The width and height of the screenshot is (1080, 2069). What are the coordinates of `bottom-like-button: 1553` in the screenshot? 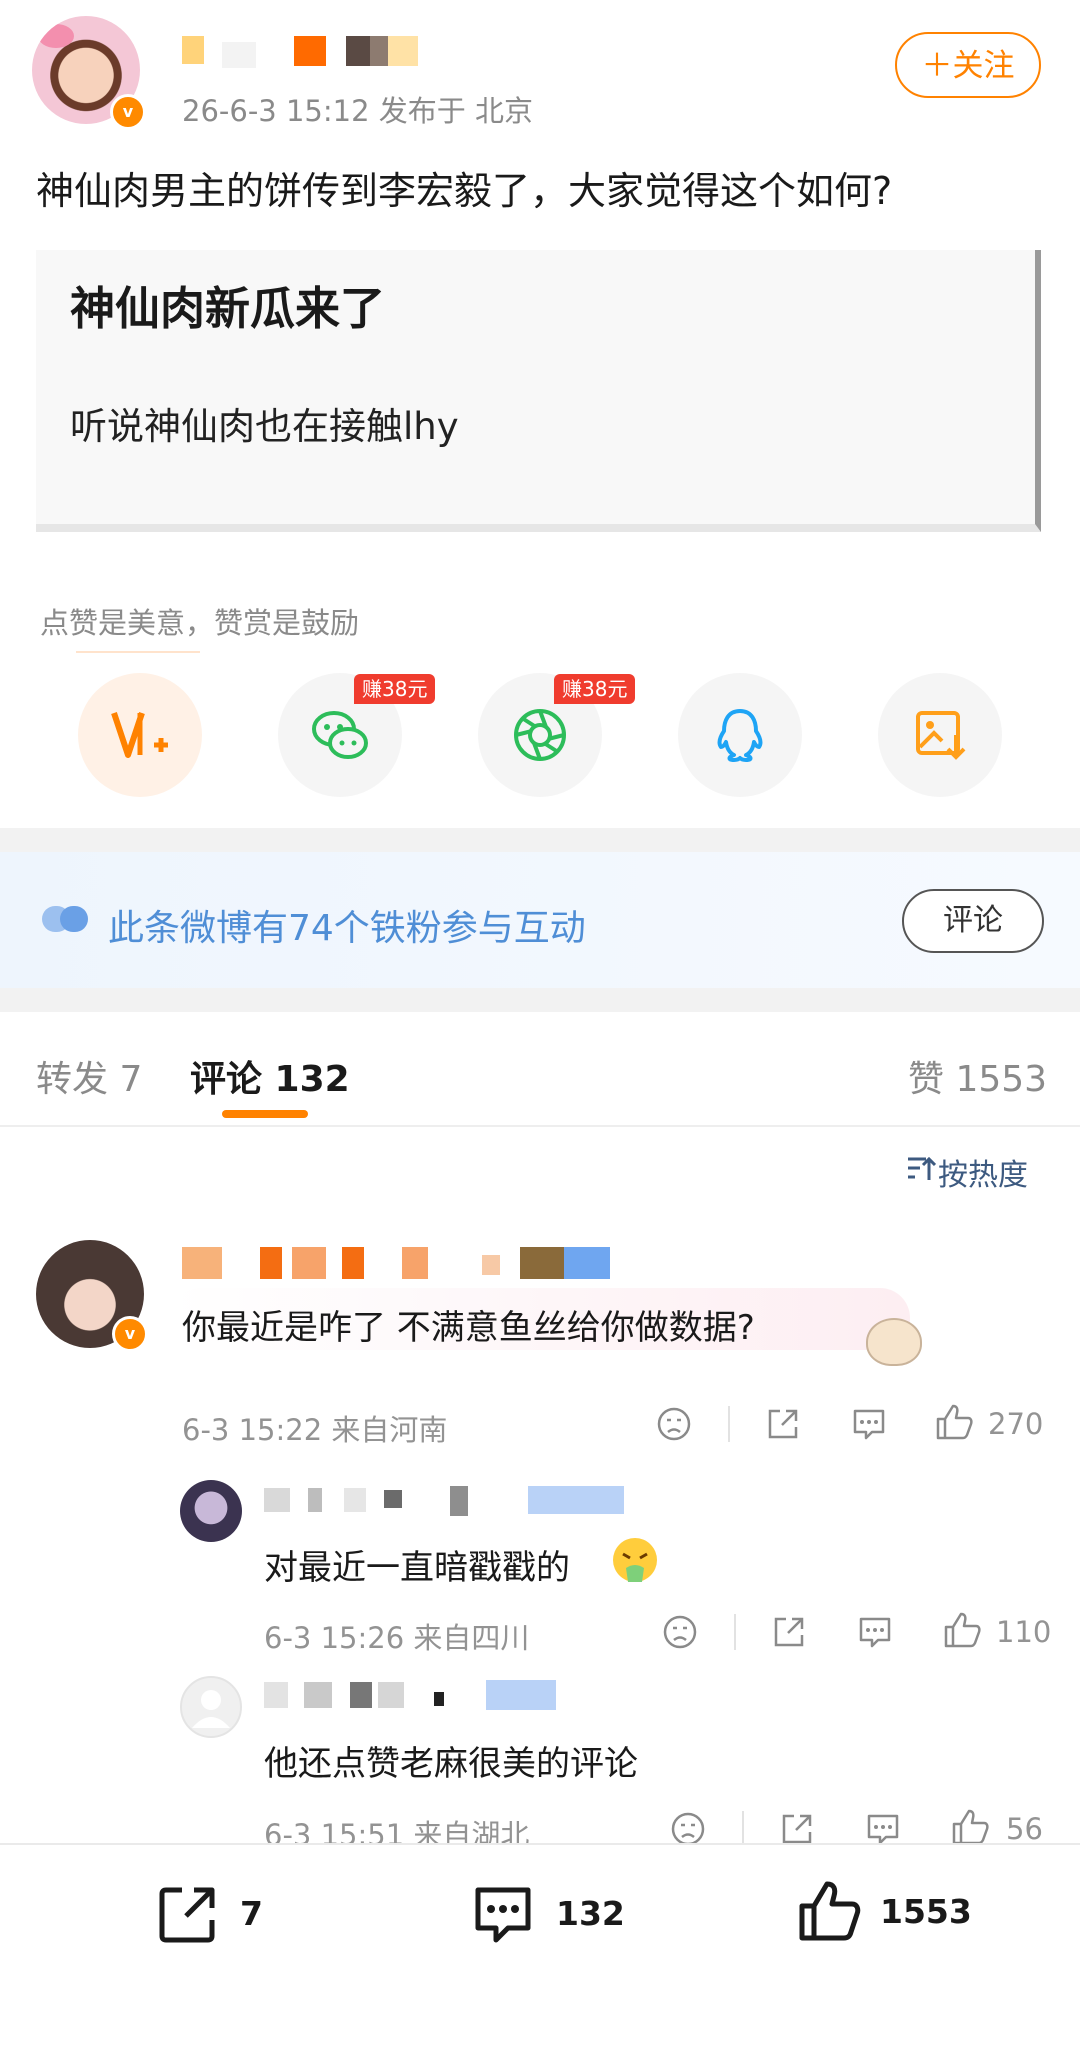 It's located at (896, 1911).